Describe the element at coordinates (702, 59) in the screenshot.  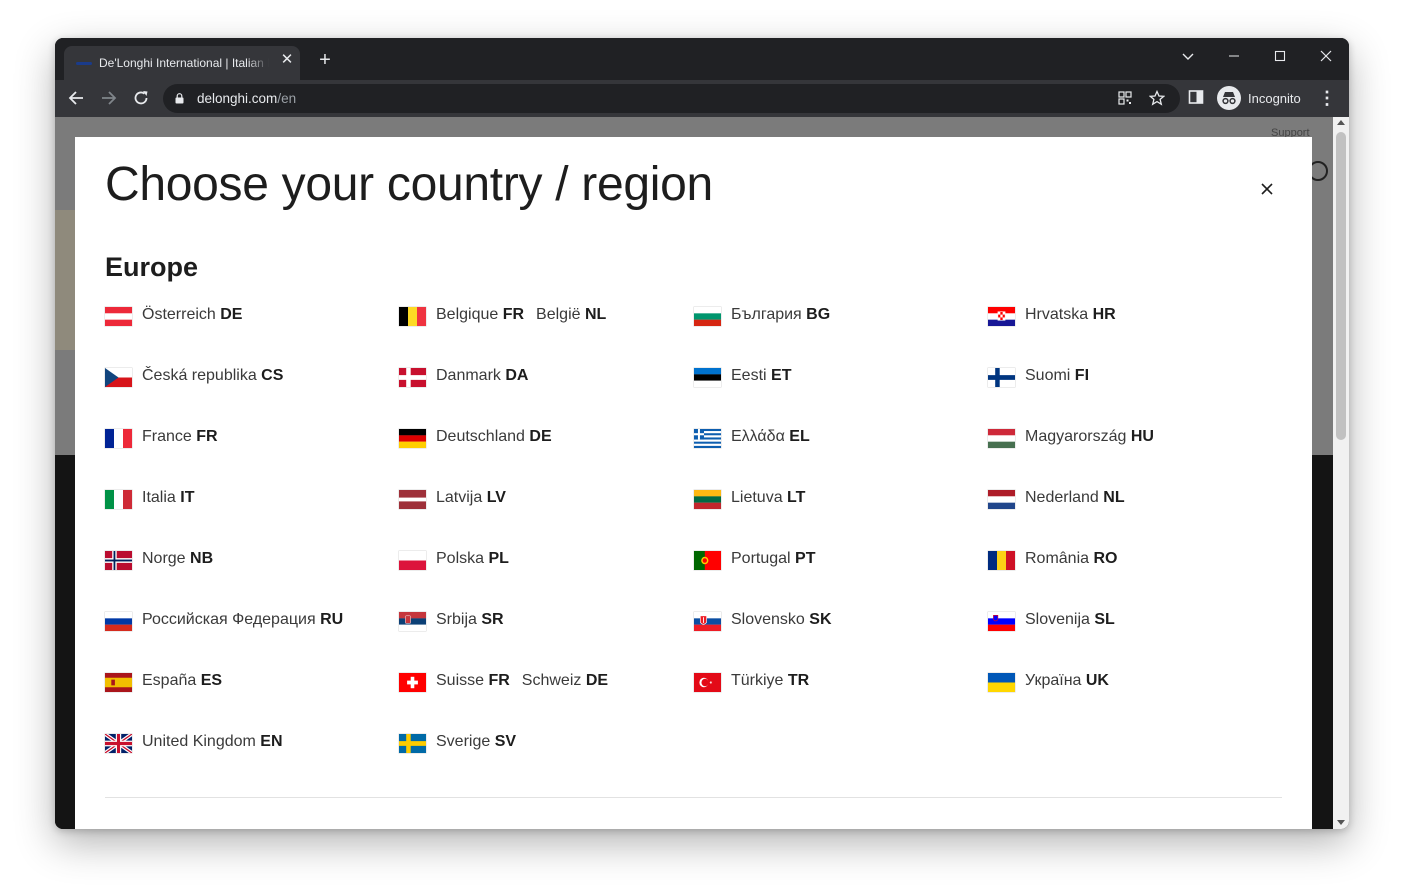
I see `tab-strip: De'Longhi International | Italian H ✕ +` at that location.